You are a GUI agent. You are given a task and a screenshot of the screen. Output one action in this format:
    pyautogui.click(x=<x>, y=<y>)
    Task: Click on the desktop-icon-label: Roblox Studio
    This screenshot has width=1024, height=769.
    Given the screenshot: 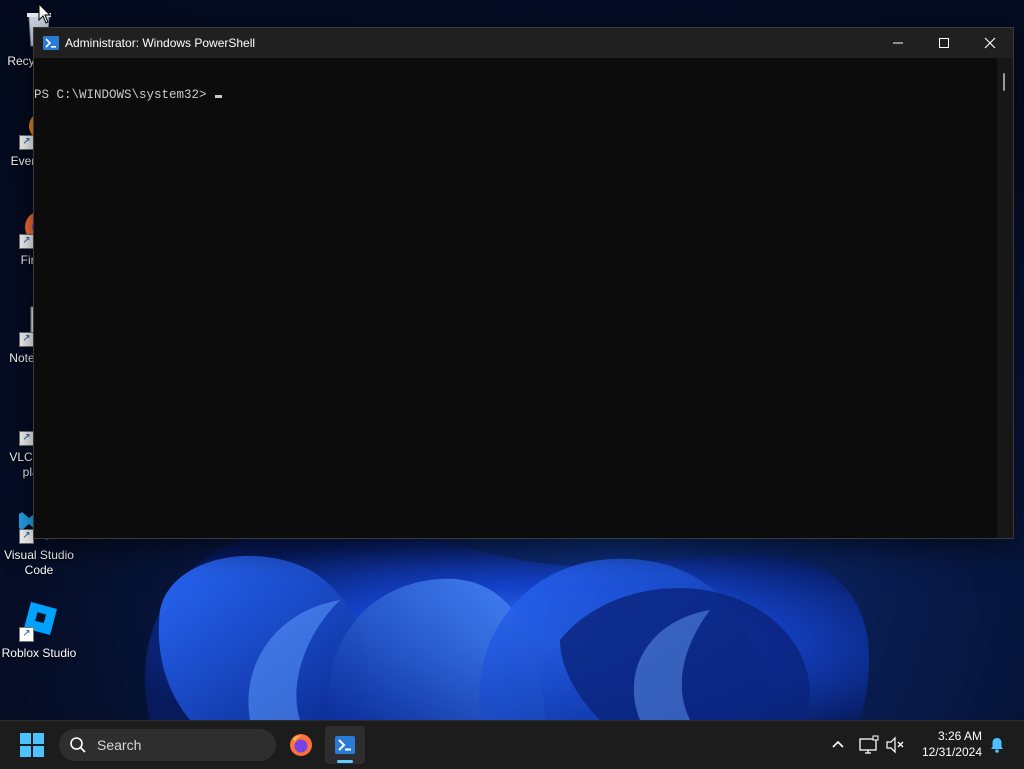 What is the action you would take?
    pyautogui.click(x=39, y=653)
    